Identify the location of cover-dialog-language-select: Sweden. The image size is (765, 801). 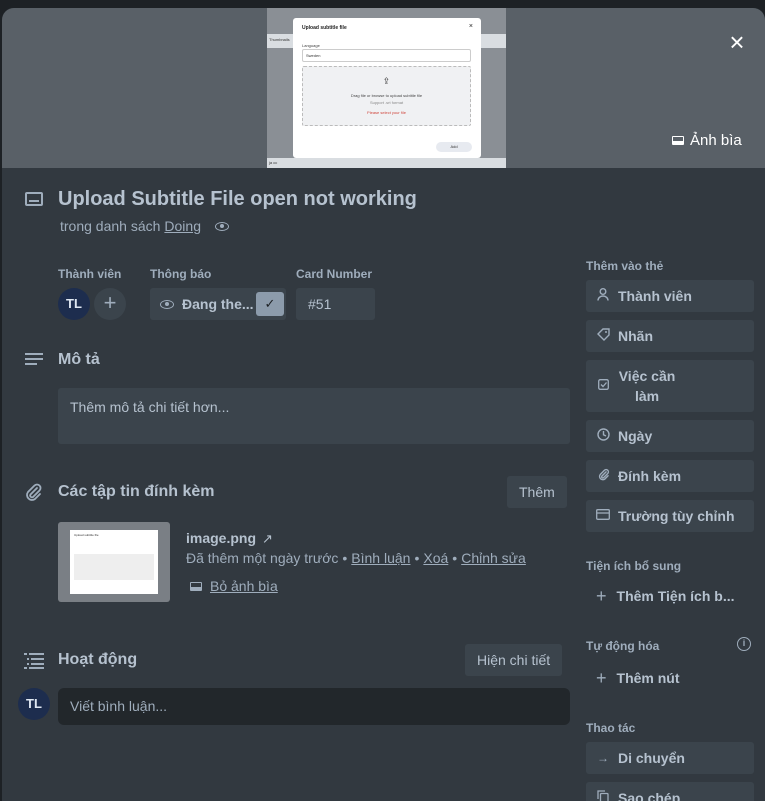
(386, 55).